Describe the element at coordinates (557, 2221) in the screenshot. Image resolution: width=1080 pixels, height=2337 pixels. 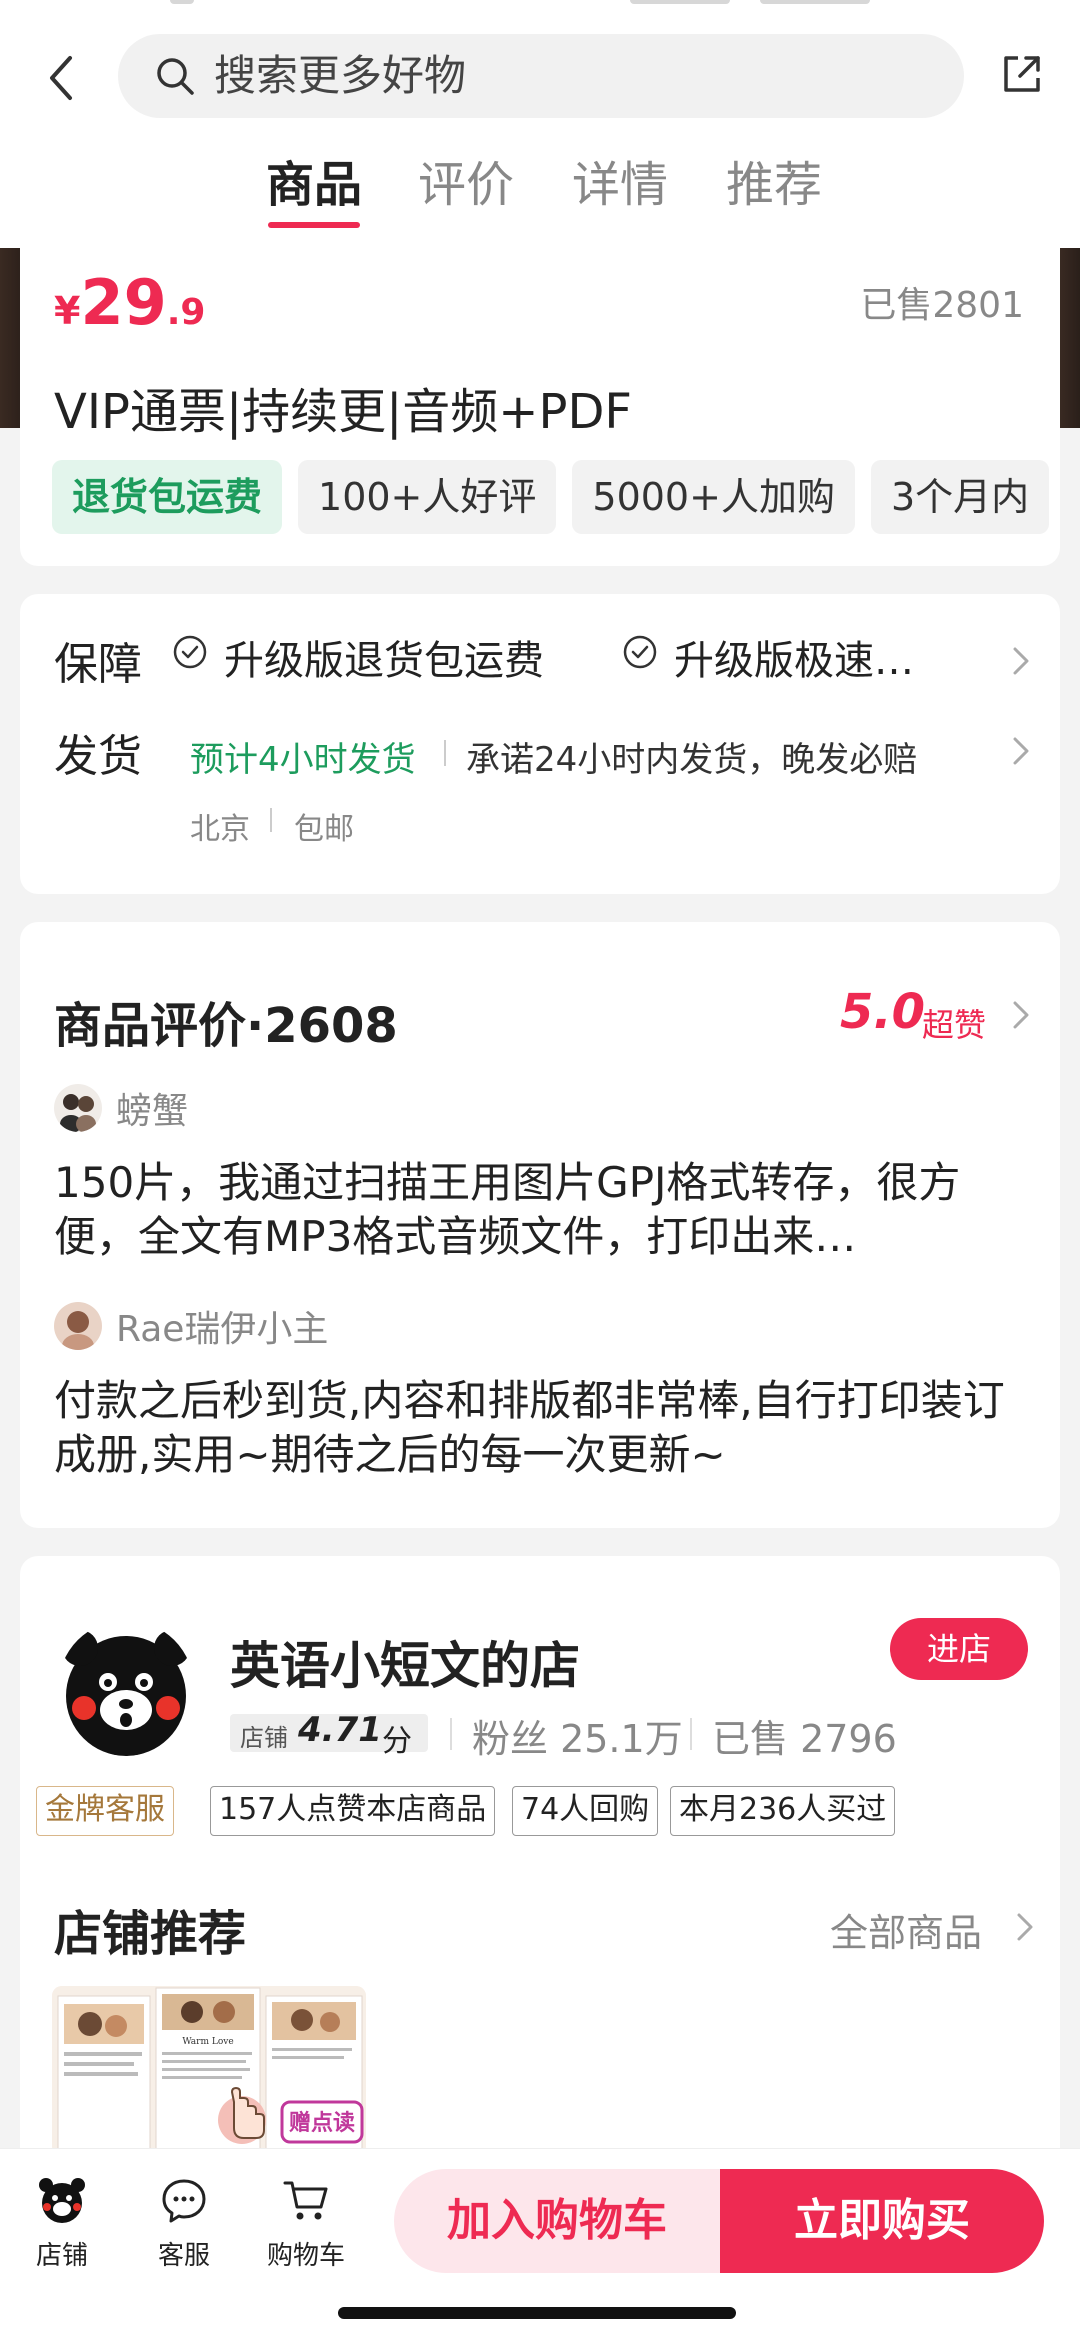
I see `add-to-cart-button: 加入购物车` at that location.